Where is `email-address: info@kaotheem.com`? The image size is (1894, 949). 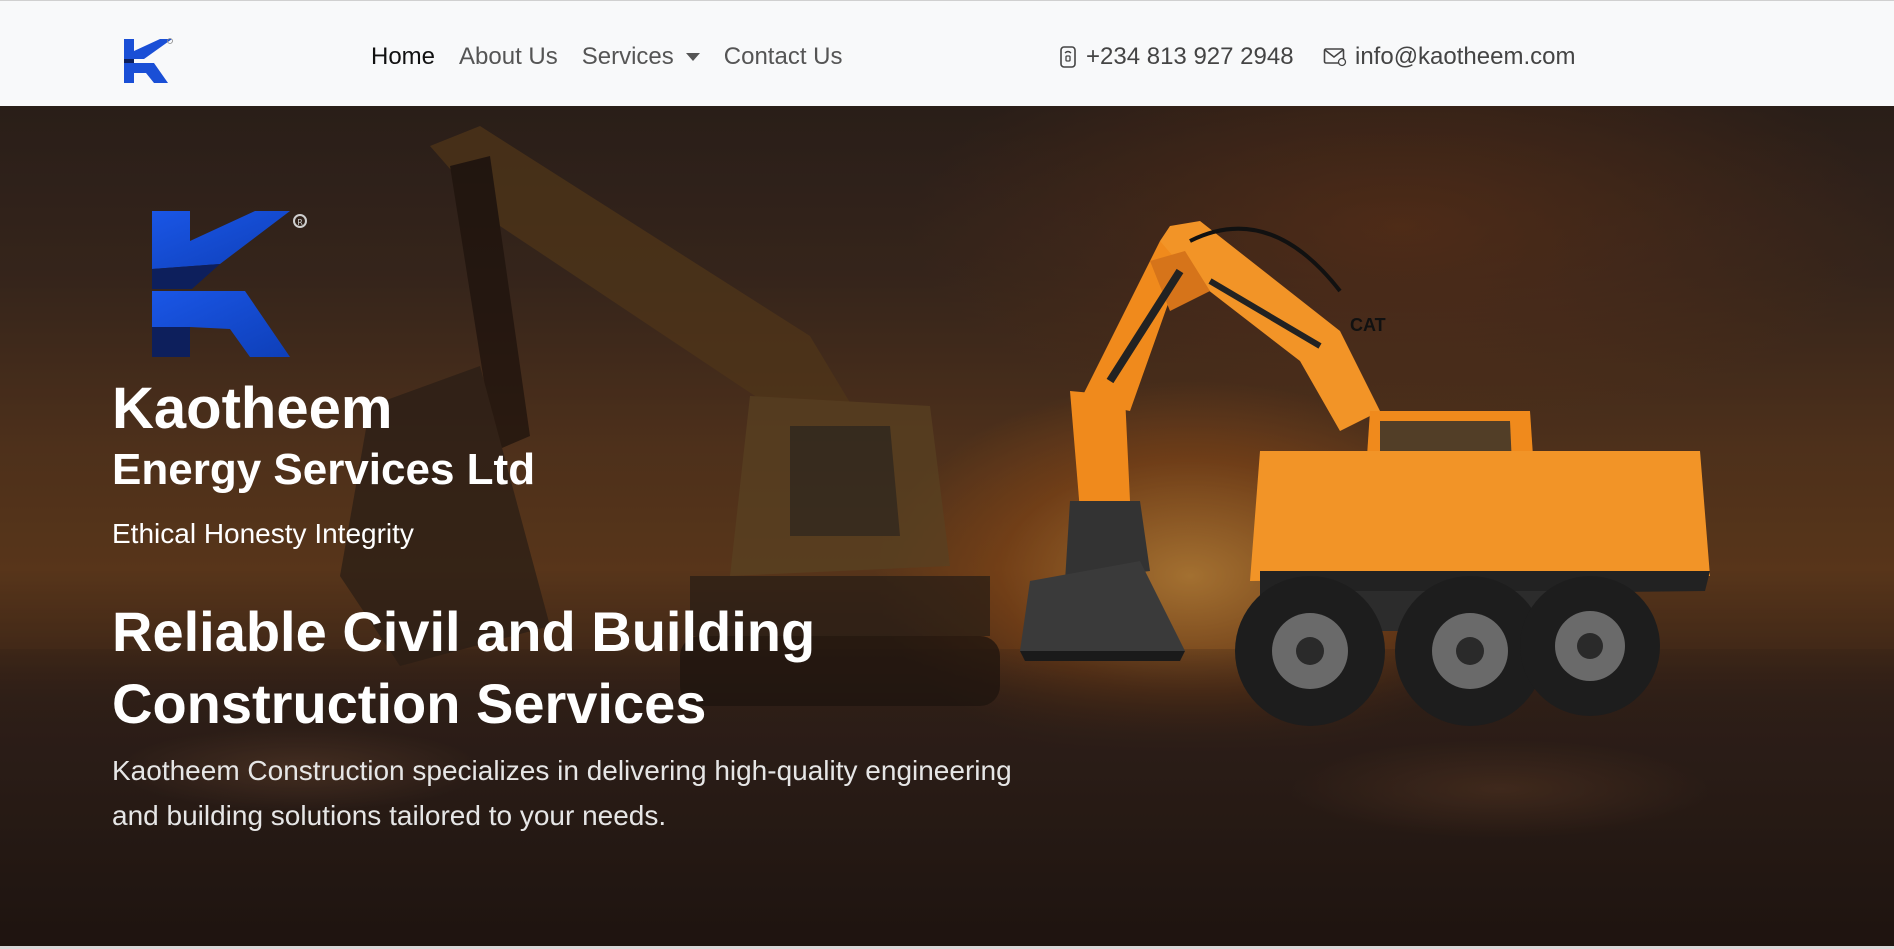
email-address: info@kaotheem.com is located at coordinates (1465, 56).